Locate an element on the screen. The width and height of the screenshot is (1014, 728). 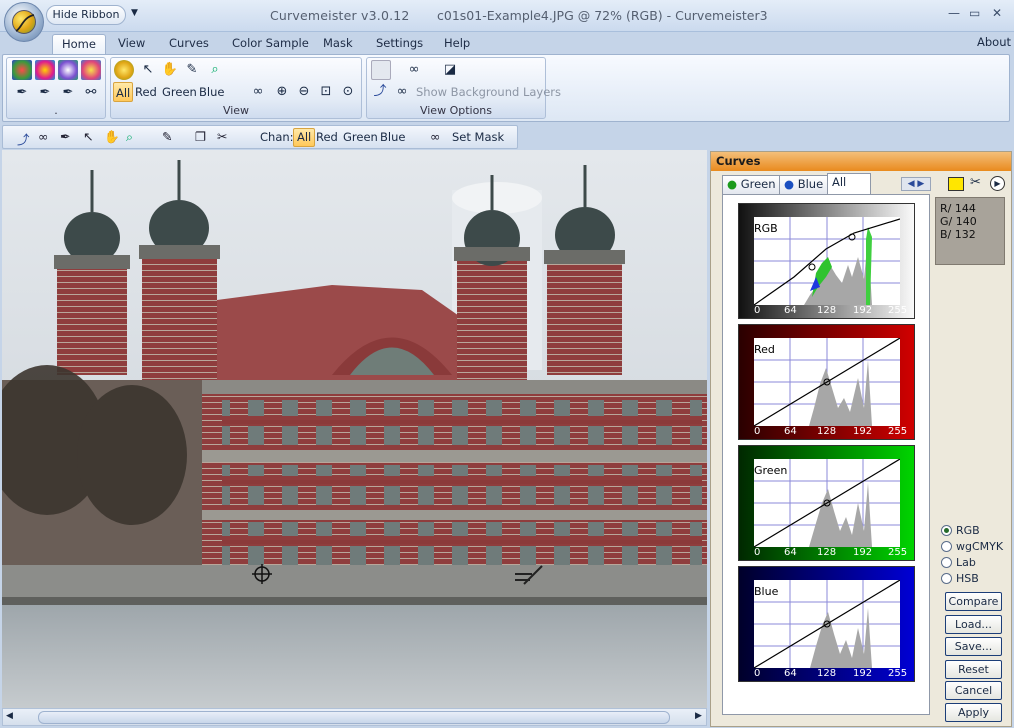
curves-tab-all: All is located at coordinates (849, 183).